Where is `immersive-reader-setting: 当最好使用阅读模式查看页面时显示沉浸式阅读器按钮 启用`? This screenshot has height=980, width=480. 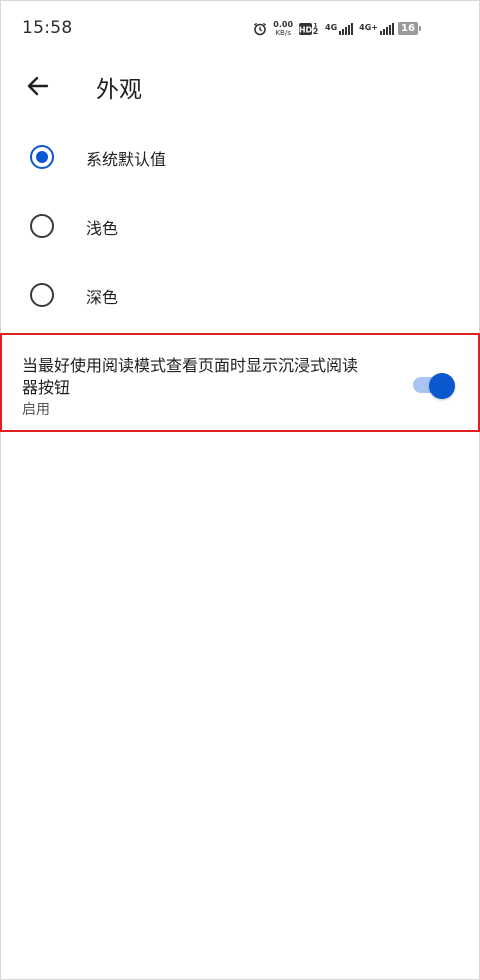 immersive-reader-setting: 当最好使用阅读模式查看页面时显示沉浸式阅读器按钮 启用 is located at coordinates (240, 382).